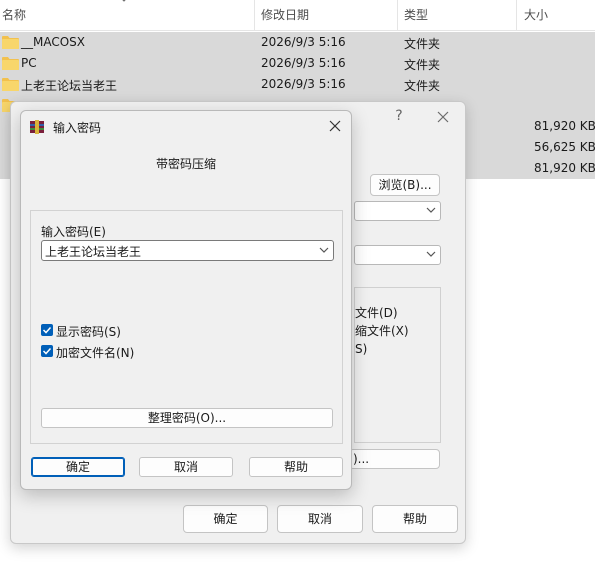 This screenshot has height=581, width=595. Describe the element at coordinates (69, 86) in the screenshot. I see `file-name: 上老王论坛当老王` at that location.